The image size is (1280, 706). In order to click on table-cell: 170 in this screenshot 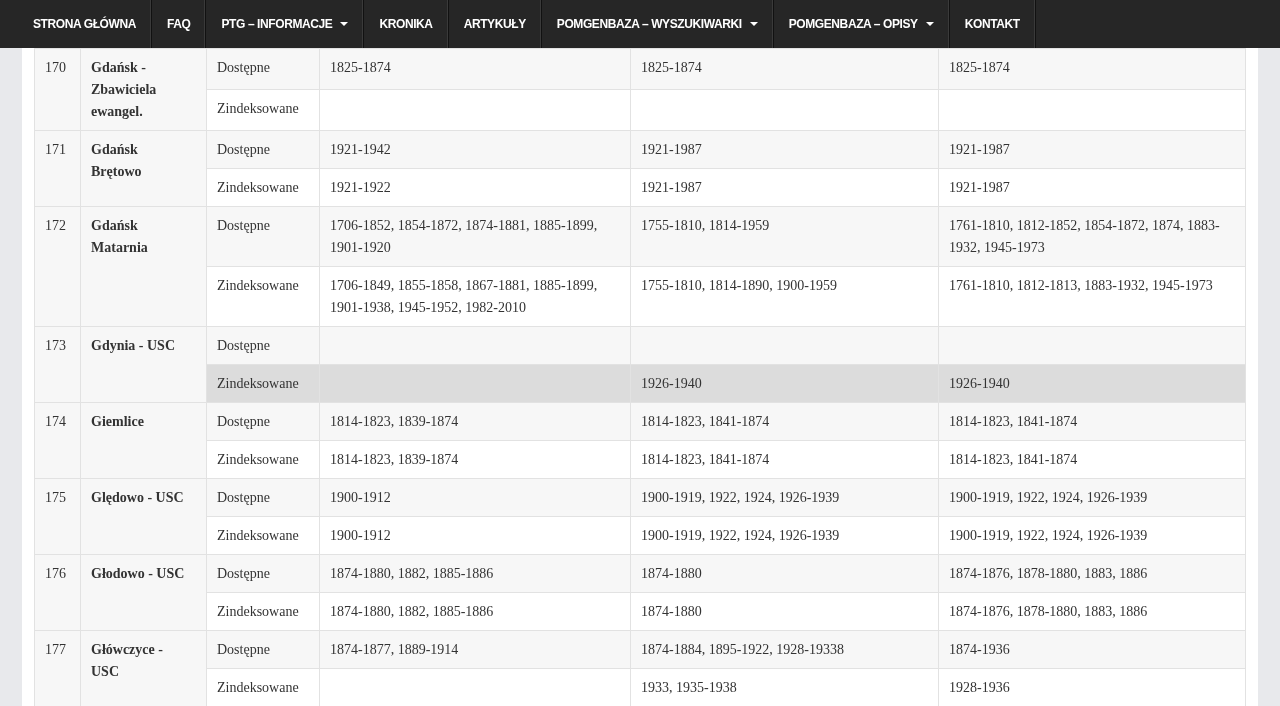, I will do `click(57, 89)`.